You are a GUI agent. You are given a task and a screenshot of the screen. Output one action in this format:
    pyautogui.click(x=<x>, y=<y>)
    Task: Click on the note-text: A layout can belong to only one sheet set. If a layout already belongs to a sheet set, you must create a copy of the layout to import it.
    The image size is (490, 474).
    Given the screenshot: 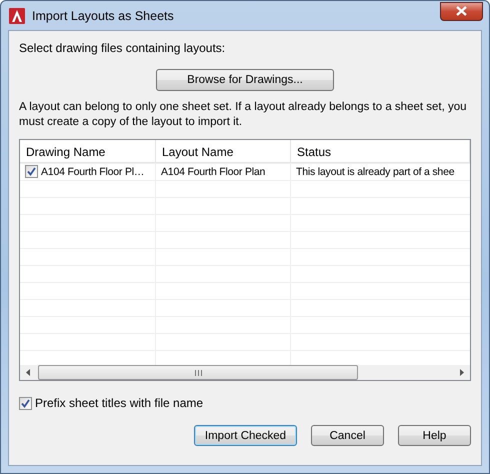 What is the action you would take?
    pyautogui.click(x=243, y=115)
    